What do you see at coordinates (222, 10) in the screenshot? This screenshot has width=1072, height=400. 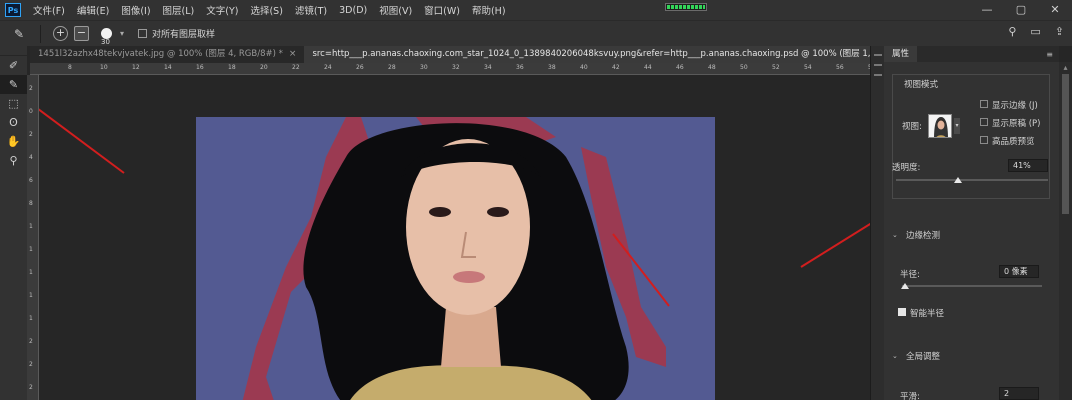 I see `menu-type: 文字(Y)` at bounding box center [222, 10].